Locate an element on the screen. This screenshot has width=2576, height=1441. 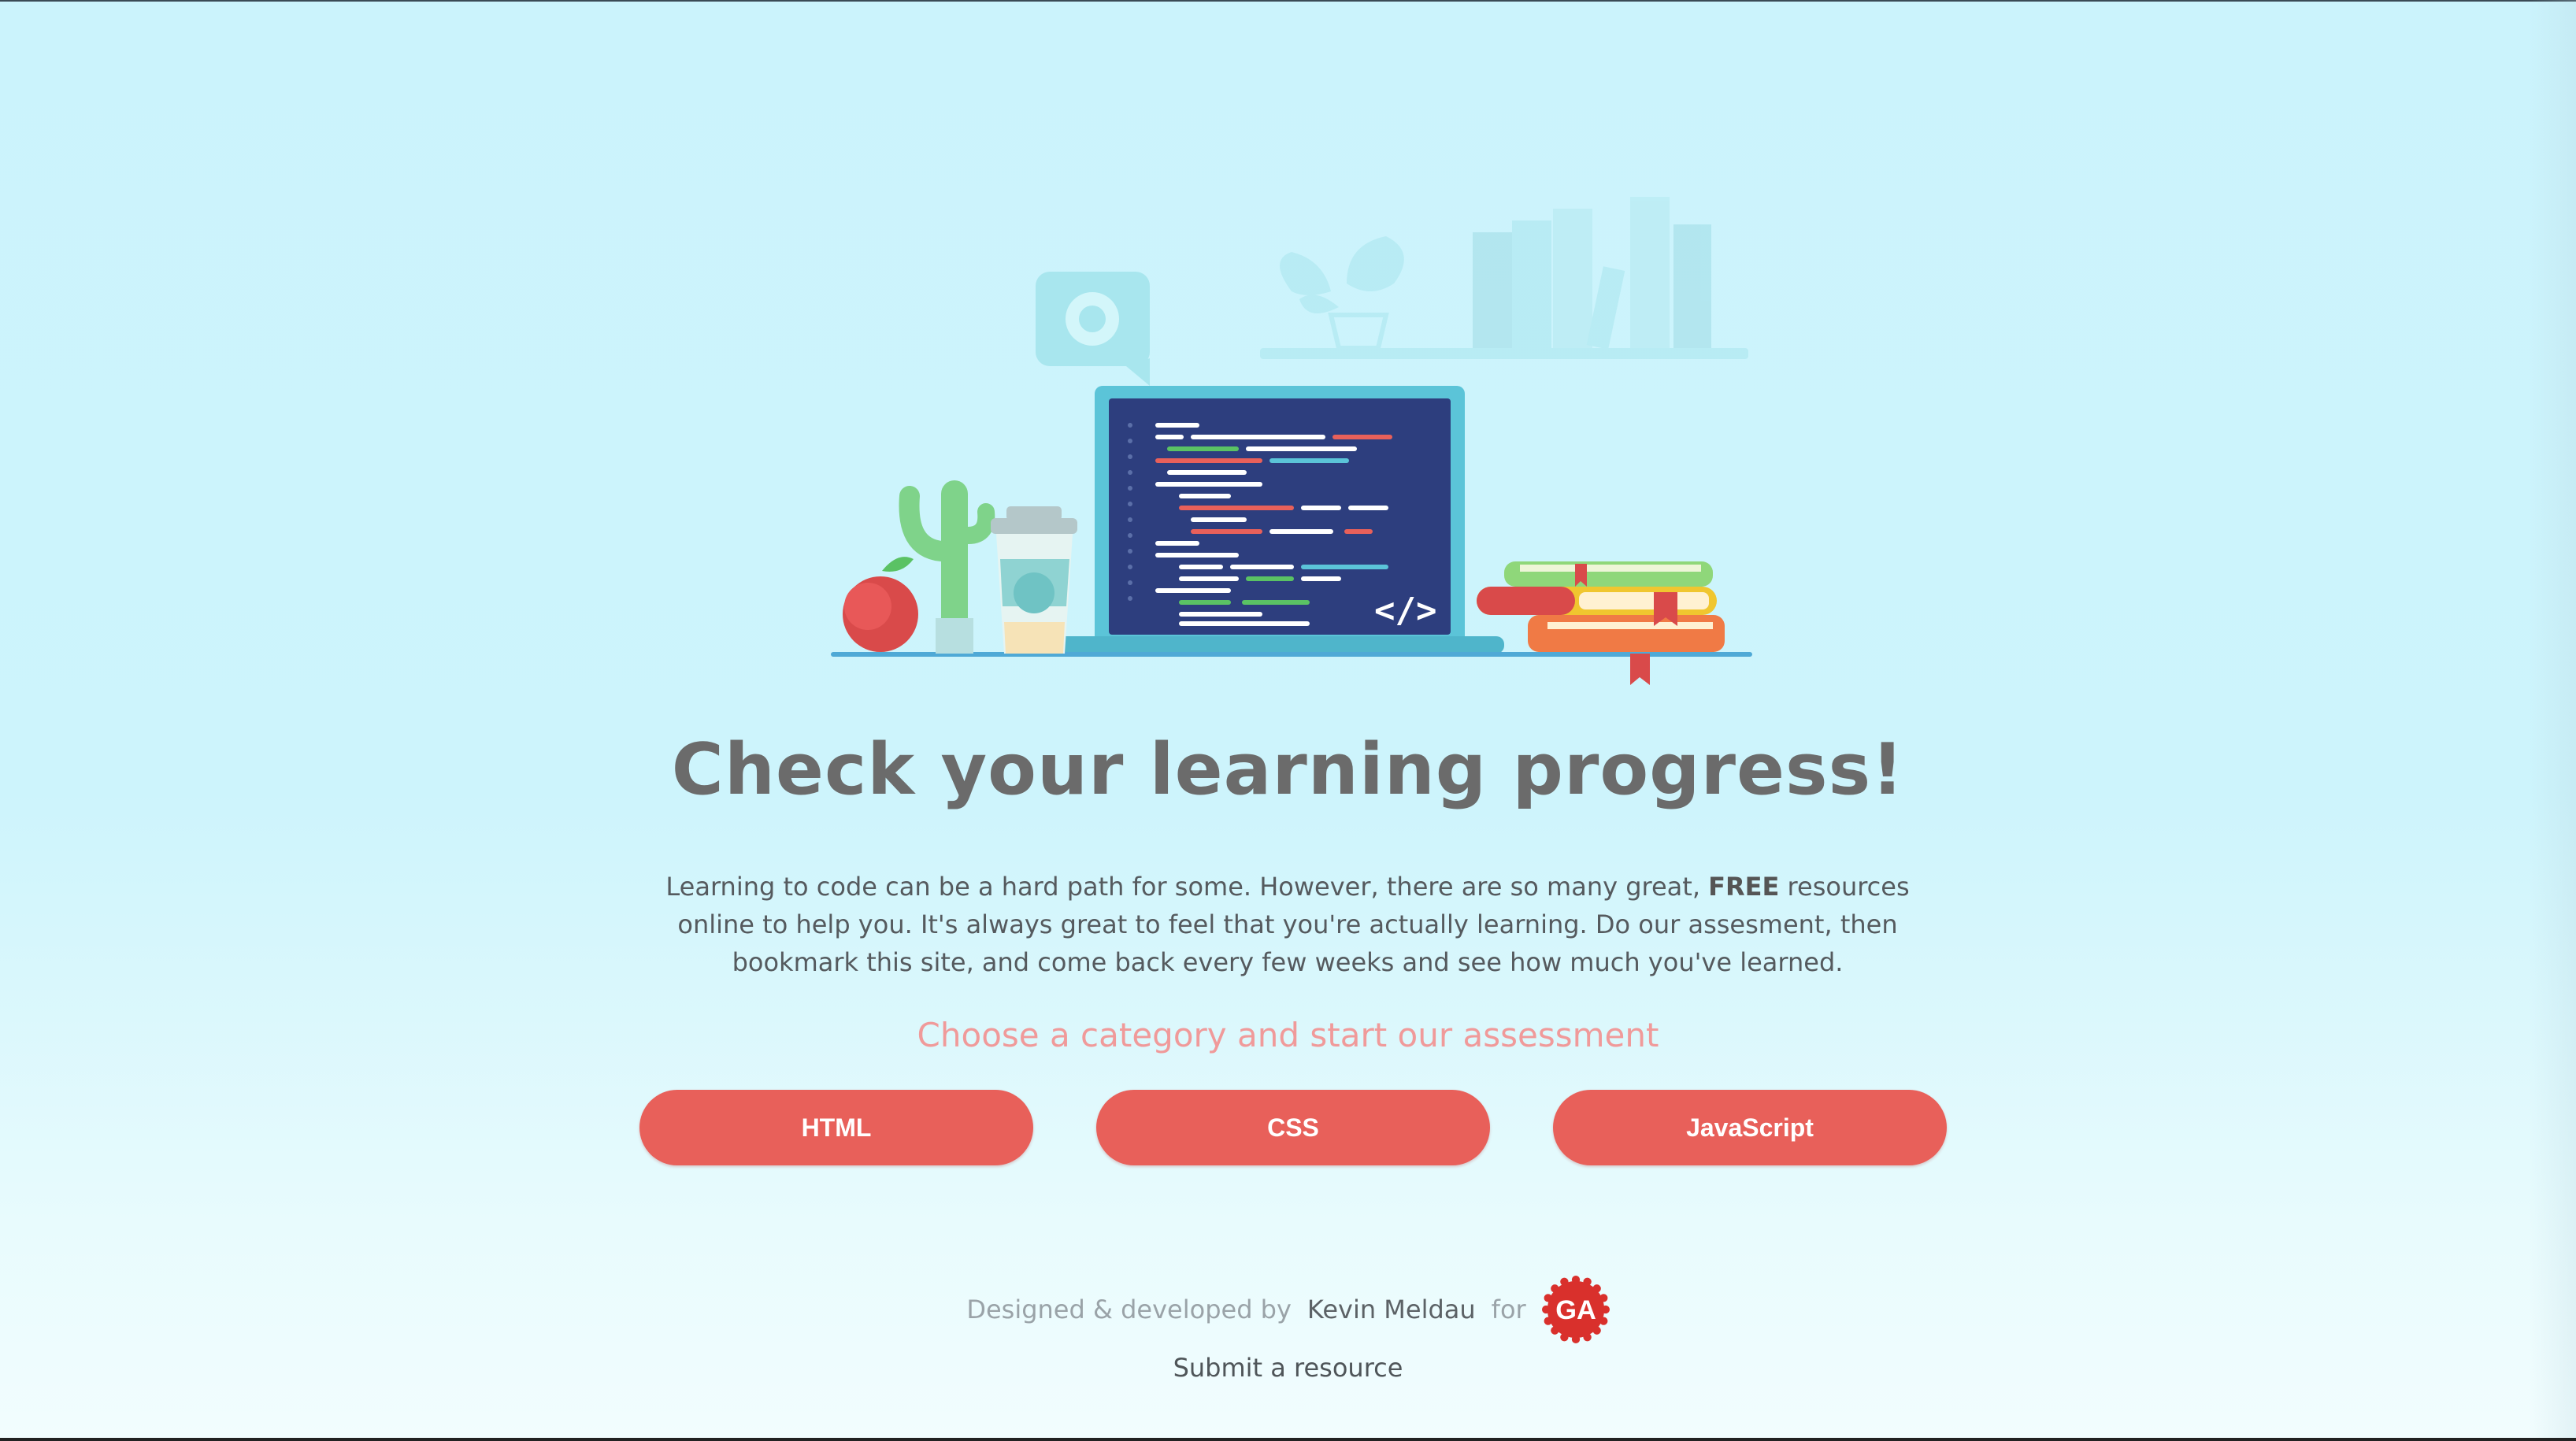
apple-icon is located at coordinates (880, 604).